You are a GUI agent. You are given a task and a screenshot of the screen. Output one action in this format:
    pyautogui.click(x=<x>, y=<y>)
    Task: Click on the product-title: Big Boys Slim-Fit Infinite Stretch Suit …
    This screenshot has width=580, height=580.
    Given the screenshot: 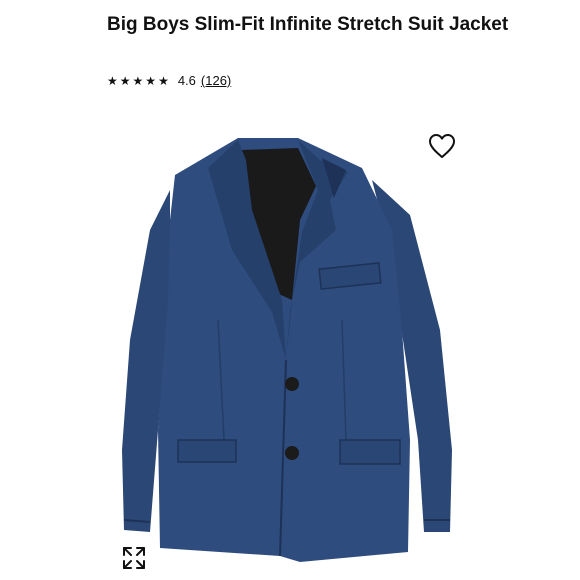 What is the action you would take?
    pyautogui.click(x=308, y=24)
    